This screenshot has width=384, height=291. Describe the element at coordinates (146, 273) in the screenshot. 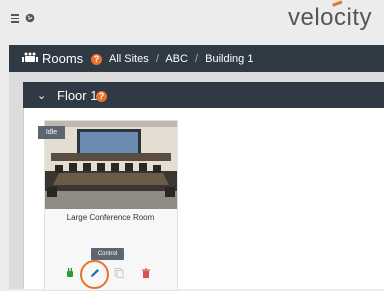

I see `trash-icon` at that location.